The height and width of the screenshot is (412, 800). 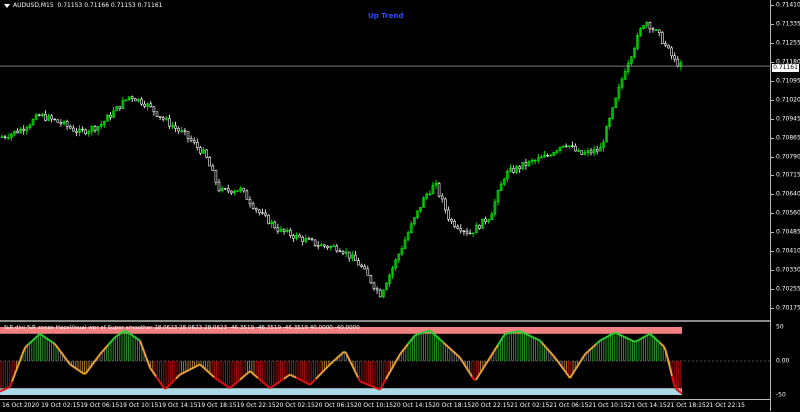 What do you see at coordinates (138, 405) in the screenshot?
I see `time-tick-label: 19 Oct 10:15` at bounding box center [138, 405].